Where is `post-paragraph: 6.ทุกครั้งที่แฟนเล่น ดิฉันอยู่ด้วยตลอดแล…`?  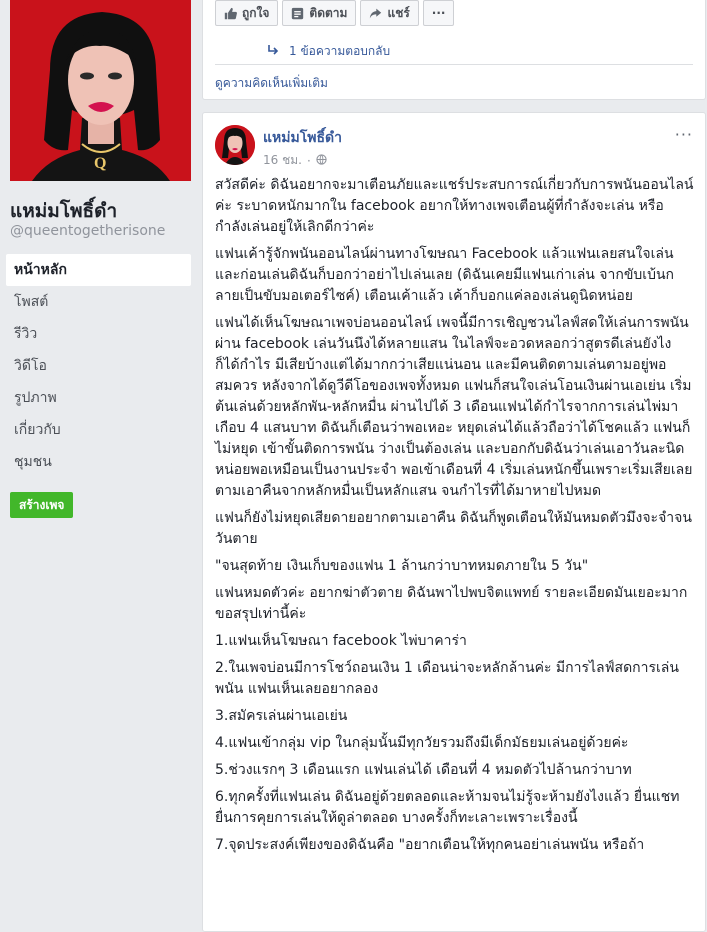 post-paragraph: 6.ทุกครั้งที่แฟนเล่น ดิฉันอยู่ด้วยตลอดแล… is located at coordinates (447, 807).